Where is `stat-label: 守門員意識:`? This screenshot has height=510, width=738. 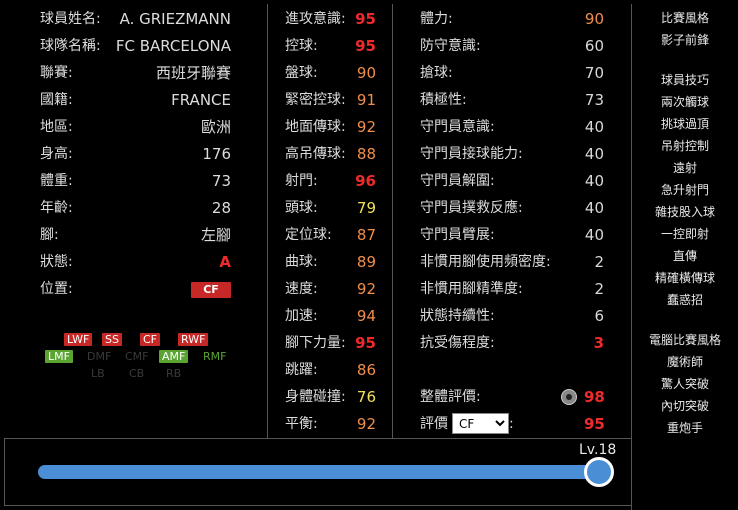 stat-label: 守門員意識: is located at coordinates (457, 127).